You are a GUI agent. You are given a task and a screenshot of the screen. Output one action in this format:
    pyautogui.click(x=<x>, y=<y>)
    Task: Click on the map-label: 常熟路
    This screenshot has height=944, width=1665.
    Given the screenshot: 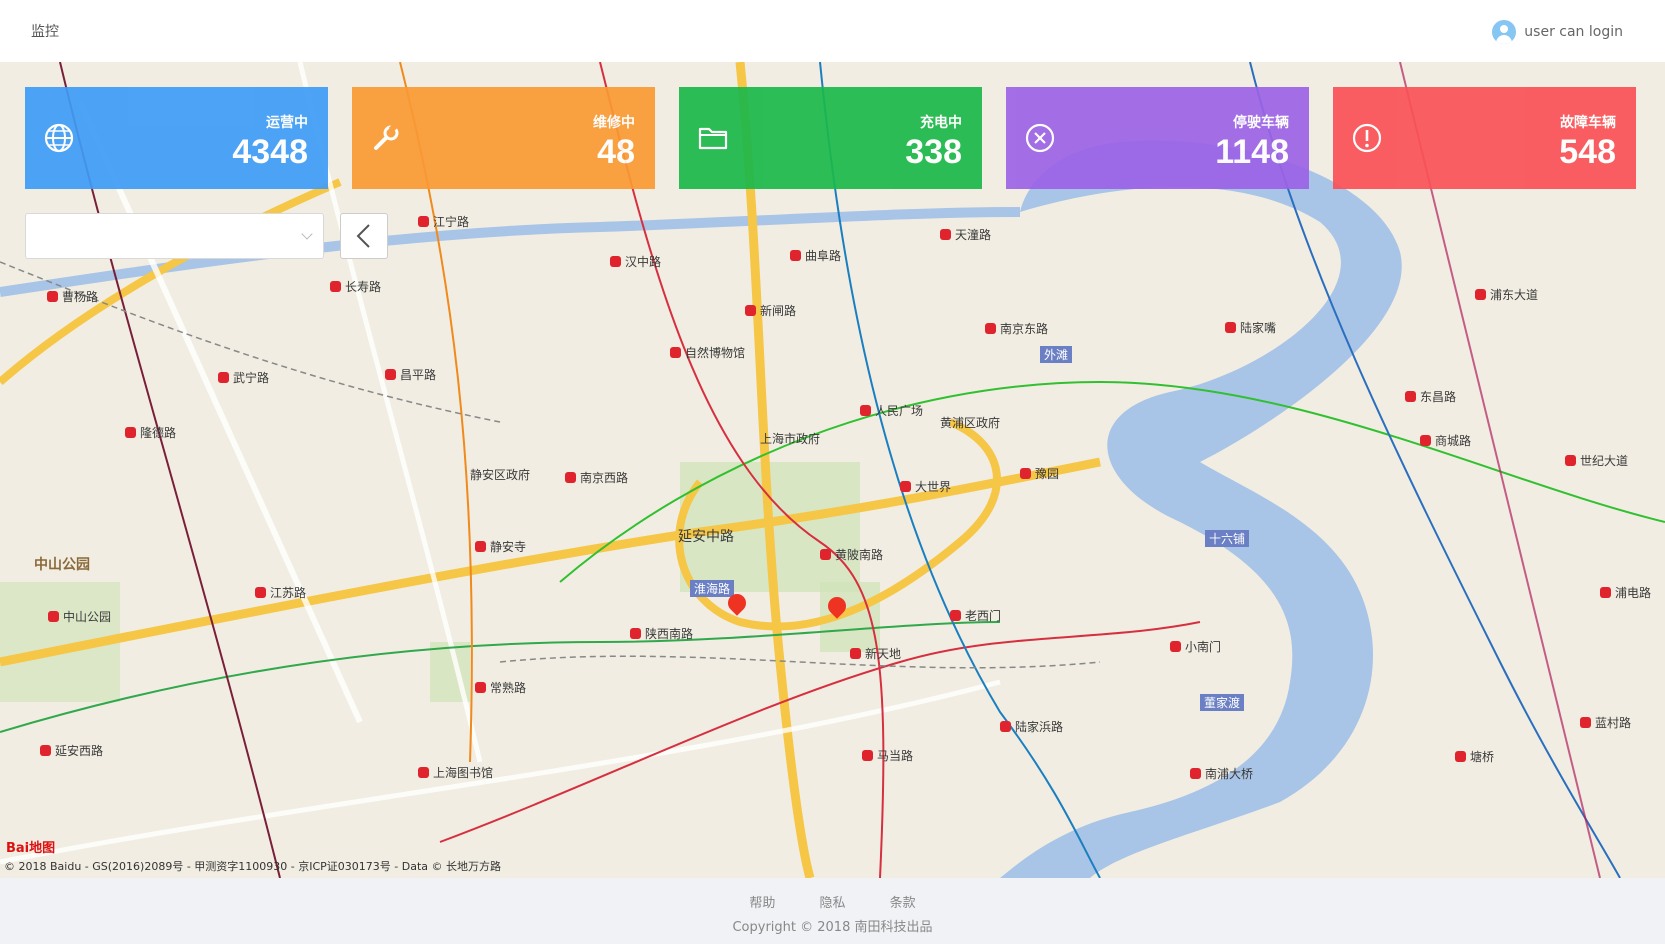 What is the action you would take?
    pyautogui.click(x=500, y=687)
    